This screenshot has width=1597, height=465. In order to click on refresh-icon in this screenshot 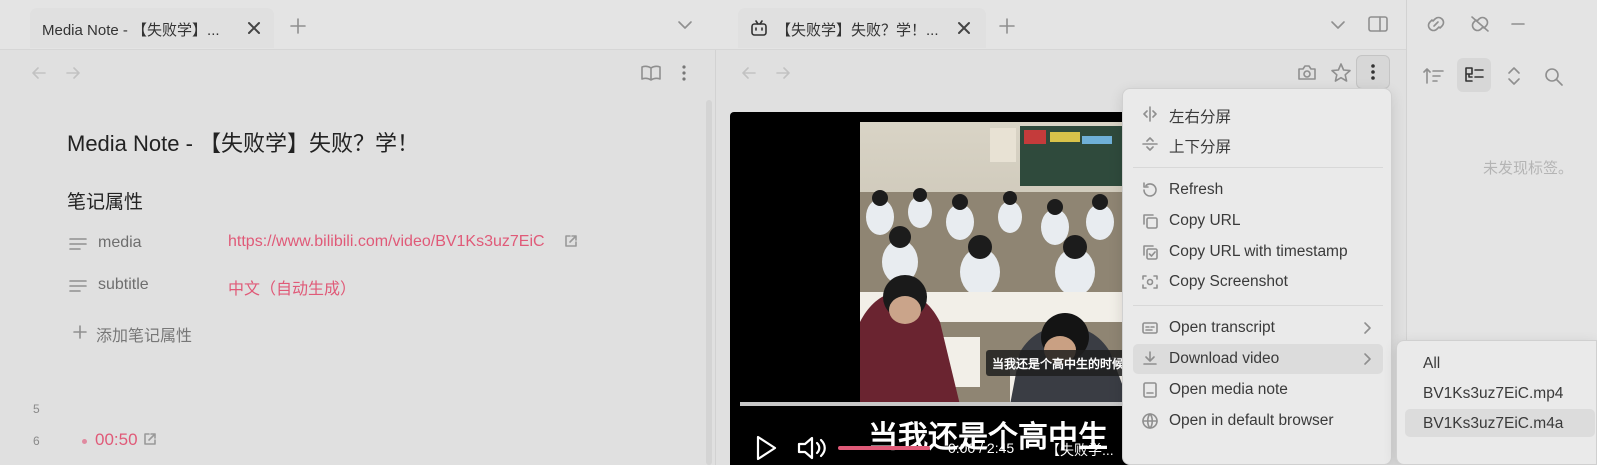, I will do `click(1150, 190)`.